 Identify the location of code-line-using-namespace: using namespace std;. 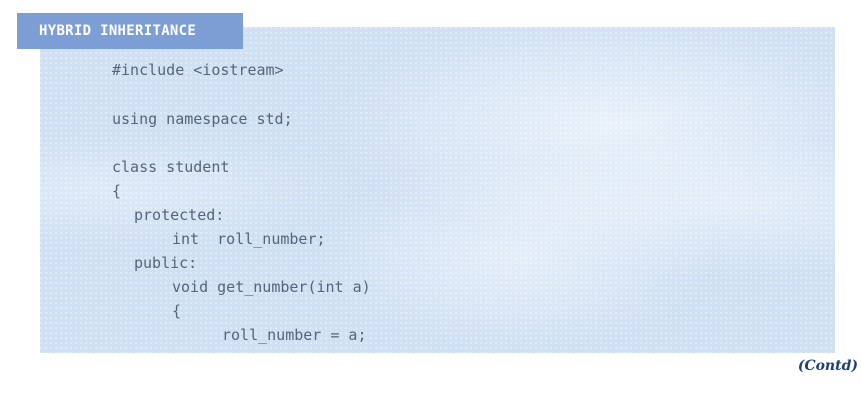
(202, 119).